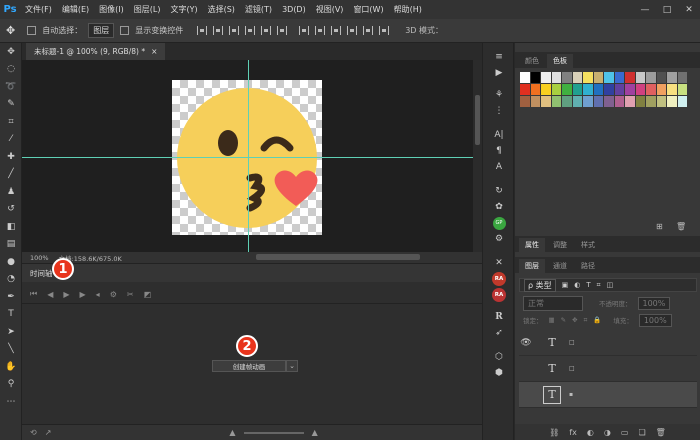 The width and height of the screenshot is (700, 440). What do you see at coordinates (654, 303) in the screenshot?
I see `opacity-field: 100%` at bounding box center [654, 303].